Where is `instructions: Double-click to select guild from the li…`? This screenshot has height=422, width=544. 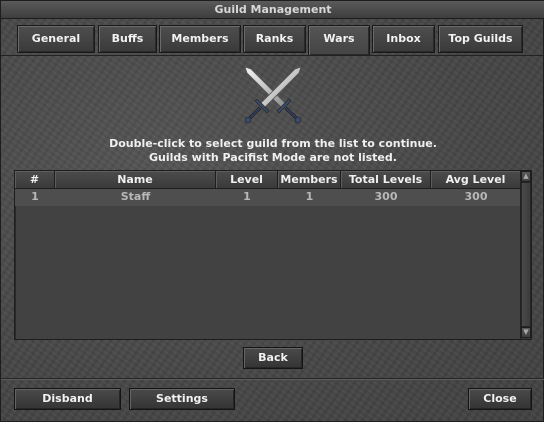 instructions: Double-click to select guild from the li… is located at coordinates (272, 151).